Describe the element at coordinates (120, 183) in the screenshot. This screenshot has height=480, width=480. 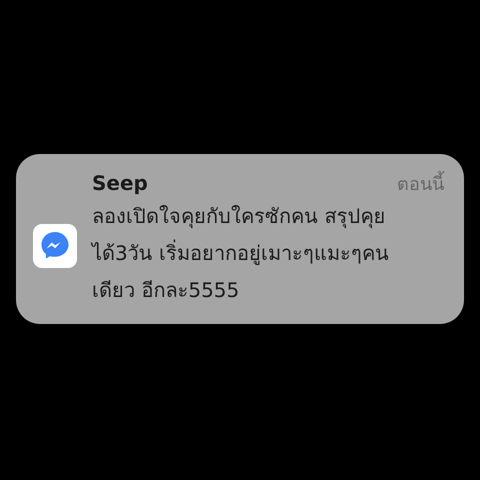
I see `sender-name: Seep` at that location.